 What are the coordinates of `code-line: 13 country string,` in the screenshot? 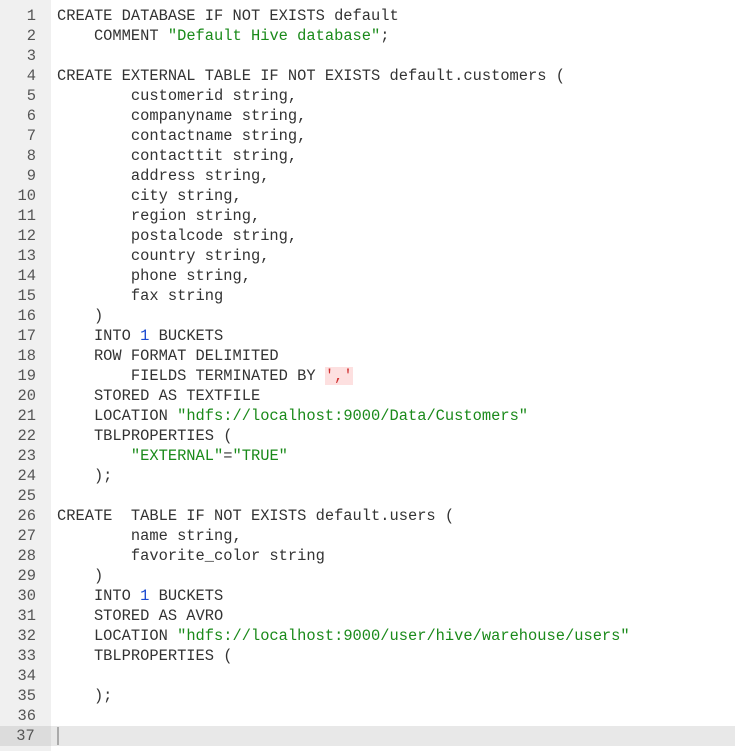 It's located at (367, 256).